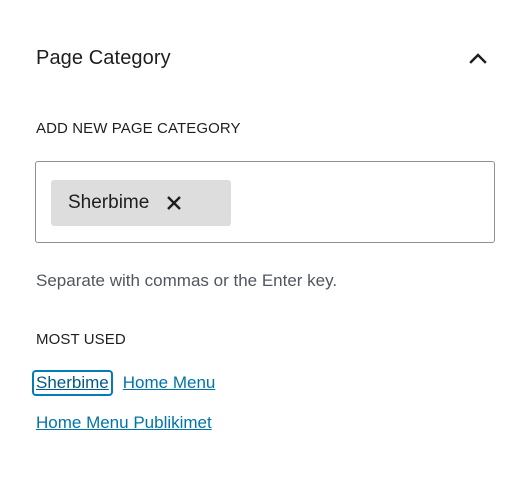 The height and width of the screenshot is (480, 524). What do you see at coordinates (138, 128) in the screenshot?
I see `add-new-category-label: ADD NEW PAGE CATEGORY` at bounding box center [138, 128].